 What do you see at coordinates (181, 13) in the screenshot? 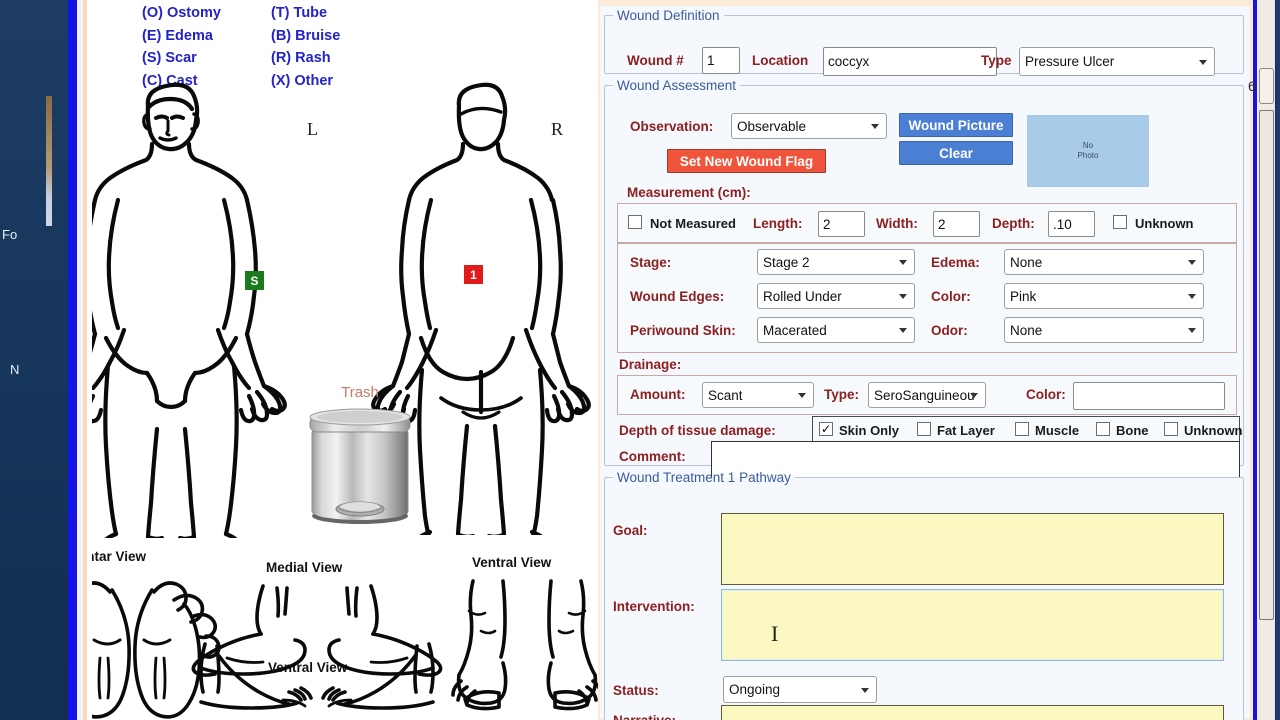
I see `legend-item-ostomy: (O) Ostomy` at bounding box center [181, 13].